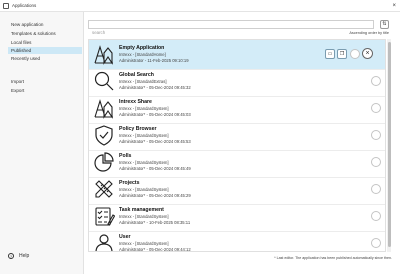  I want to click on magnifier-icon, so click(104, 81).